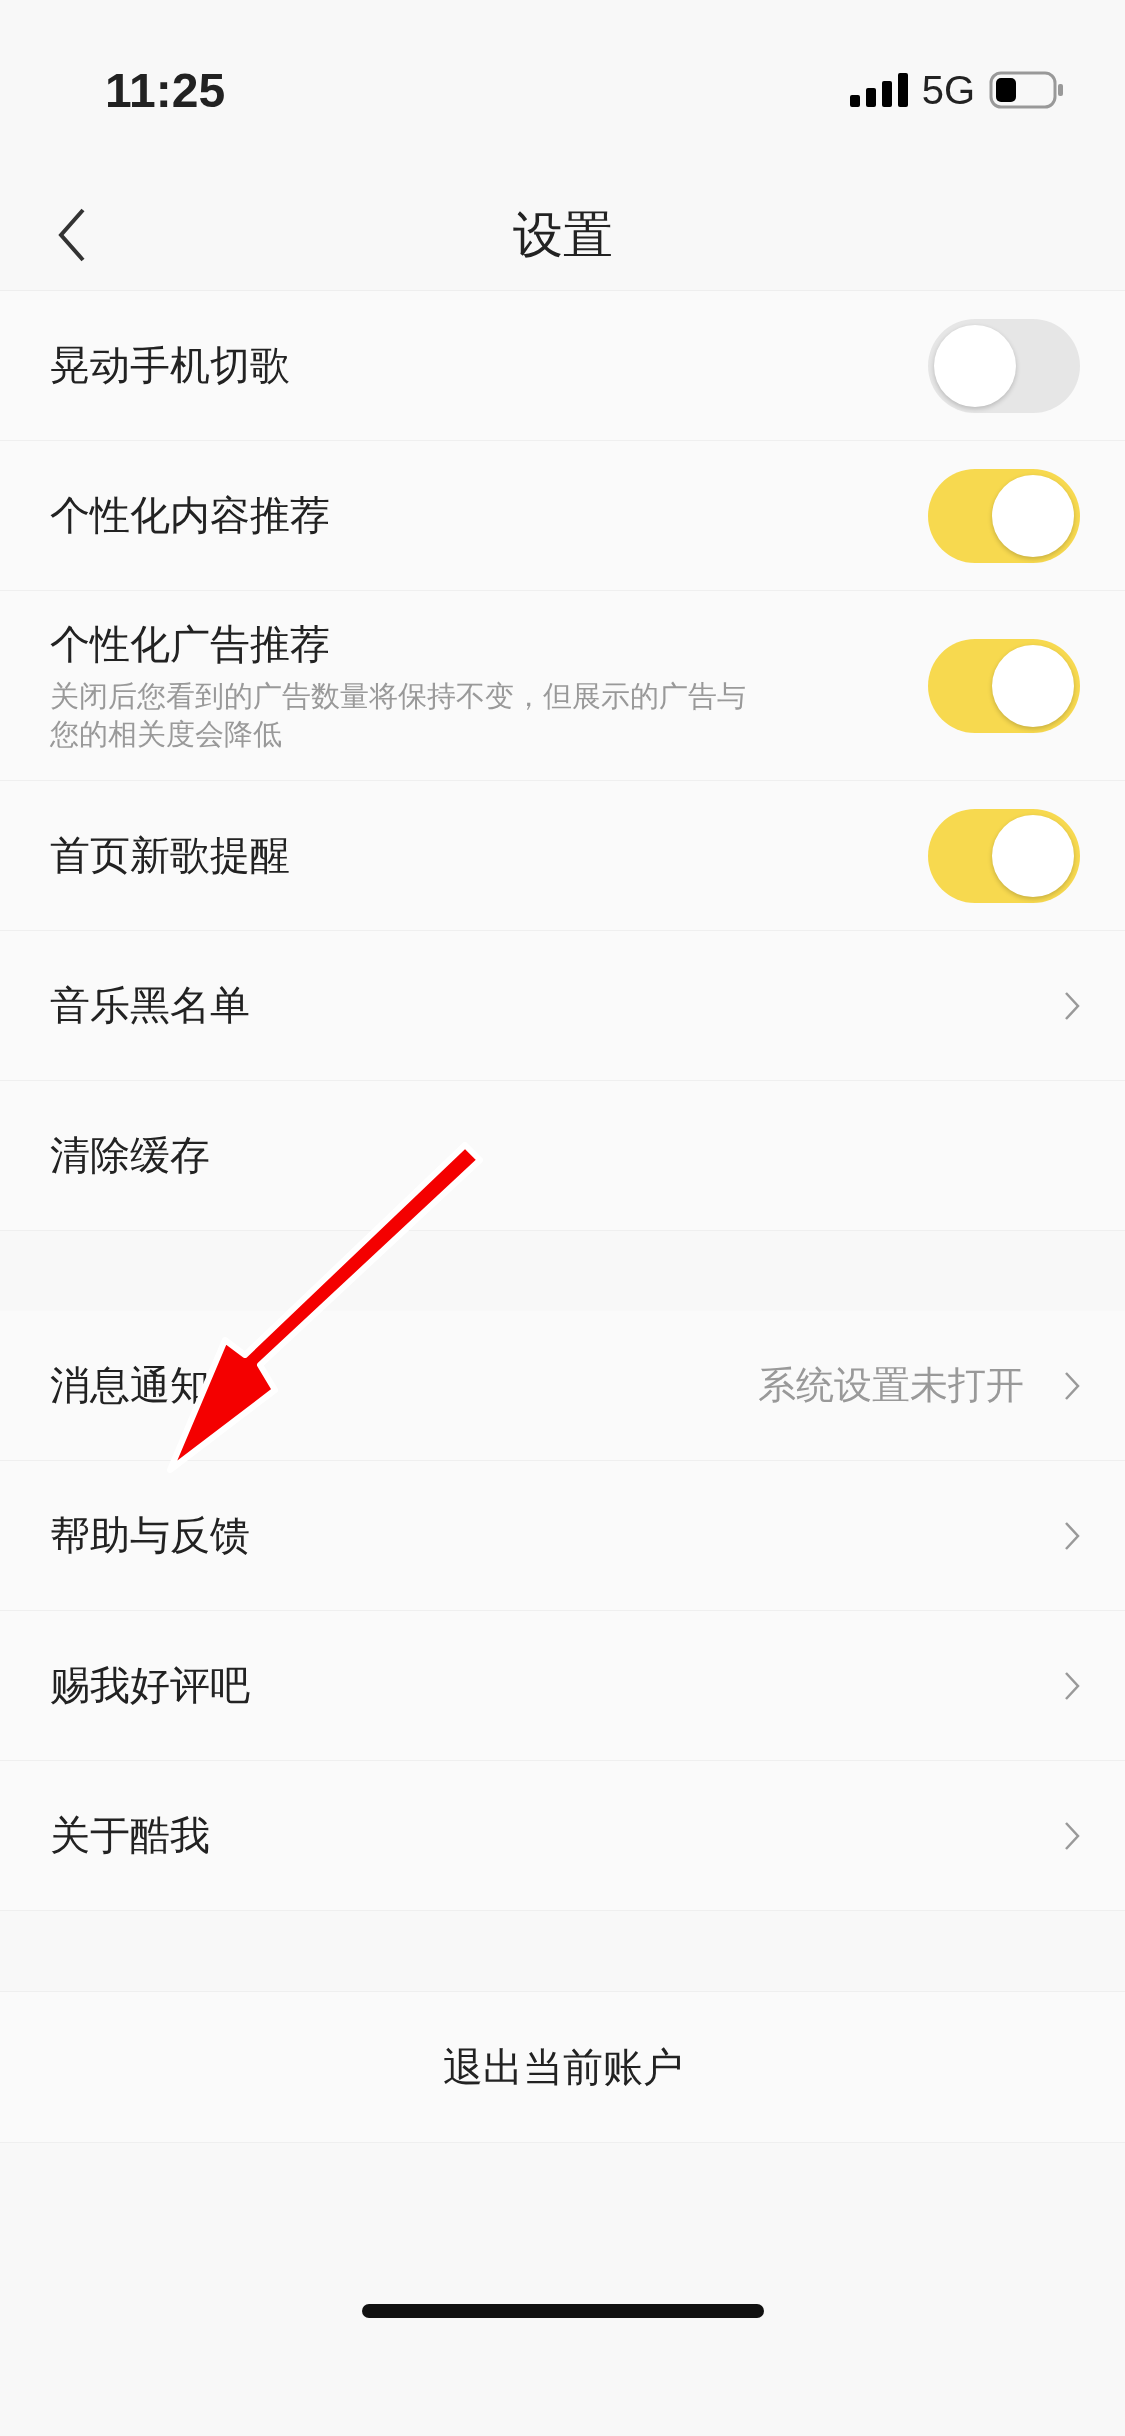 Image resolution: width=1125 pixels, height=2436 pixels. What do you see at coordinates (170, 365) in the screenshot?
I see `setting-label: 晃动手机切歌` at bounding box center [170, 365].